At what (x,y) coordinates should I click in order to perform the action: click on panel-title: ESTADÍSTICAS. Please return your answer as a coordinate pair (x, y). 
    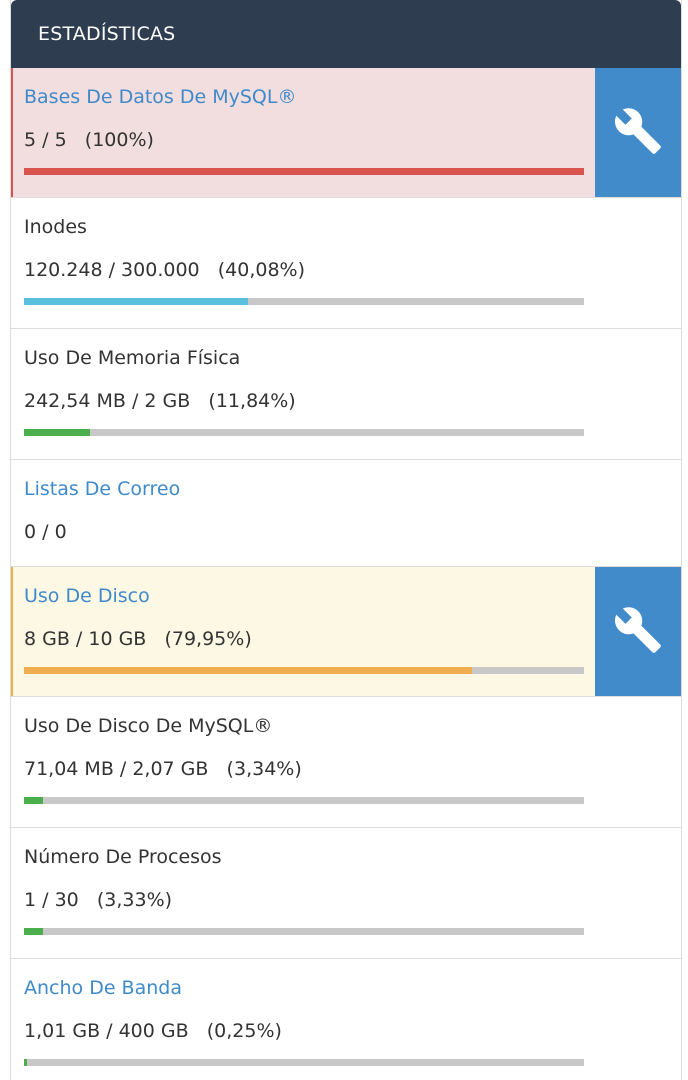
    Looking at the image, I should click on (107, 34).